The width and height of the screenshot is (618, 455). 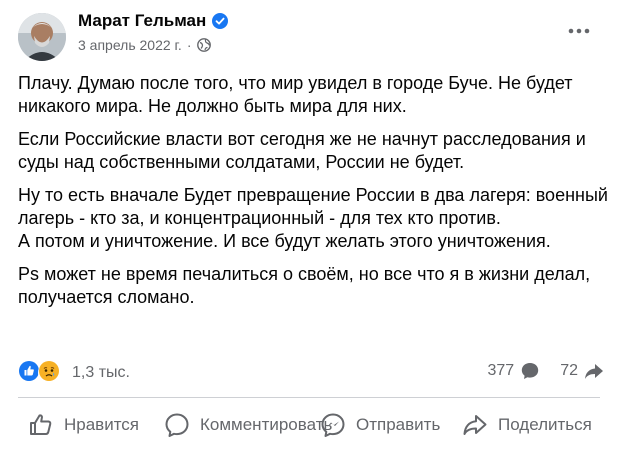 What do you see at coordinates (266, 424) in the screenshot?
I see `comment-label: Комментировать` at bounding box center [266, 424].